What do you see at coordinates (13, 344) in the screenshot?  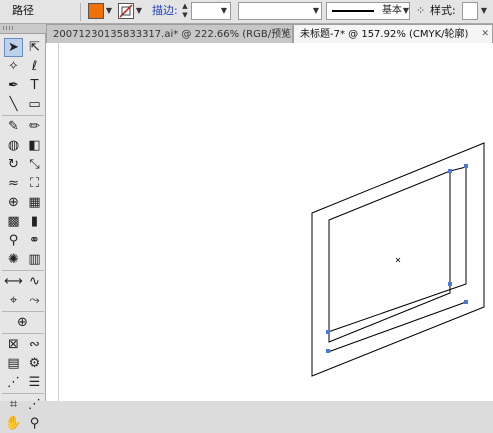 I see `envelope-tool-icon: ⊠` at bounding box center [13, 344].